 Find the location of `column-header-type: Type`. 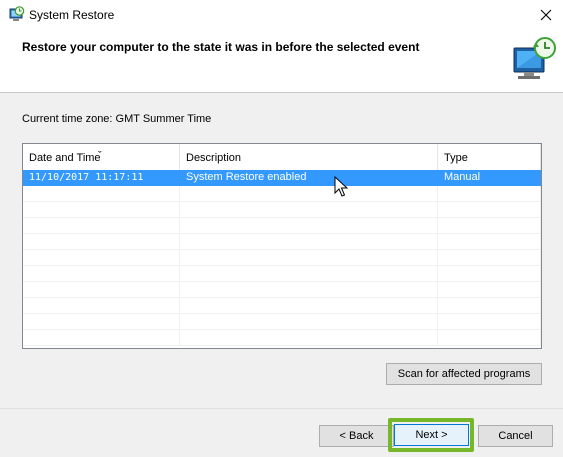

column-header-type: Type is located at coordinates (489, 157).